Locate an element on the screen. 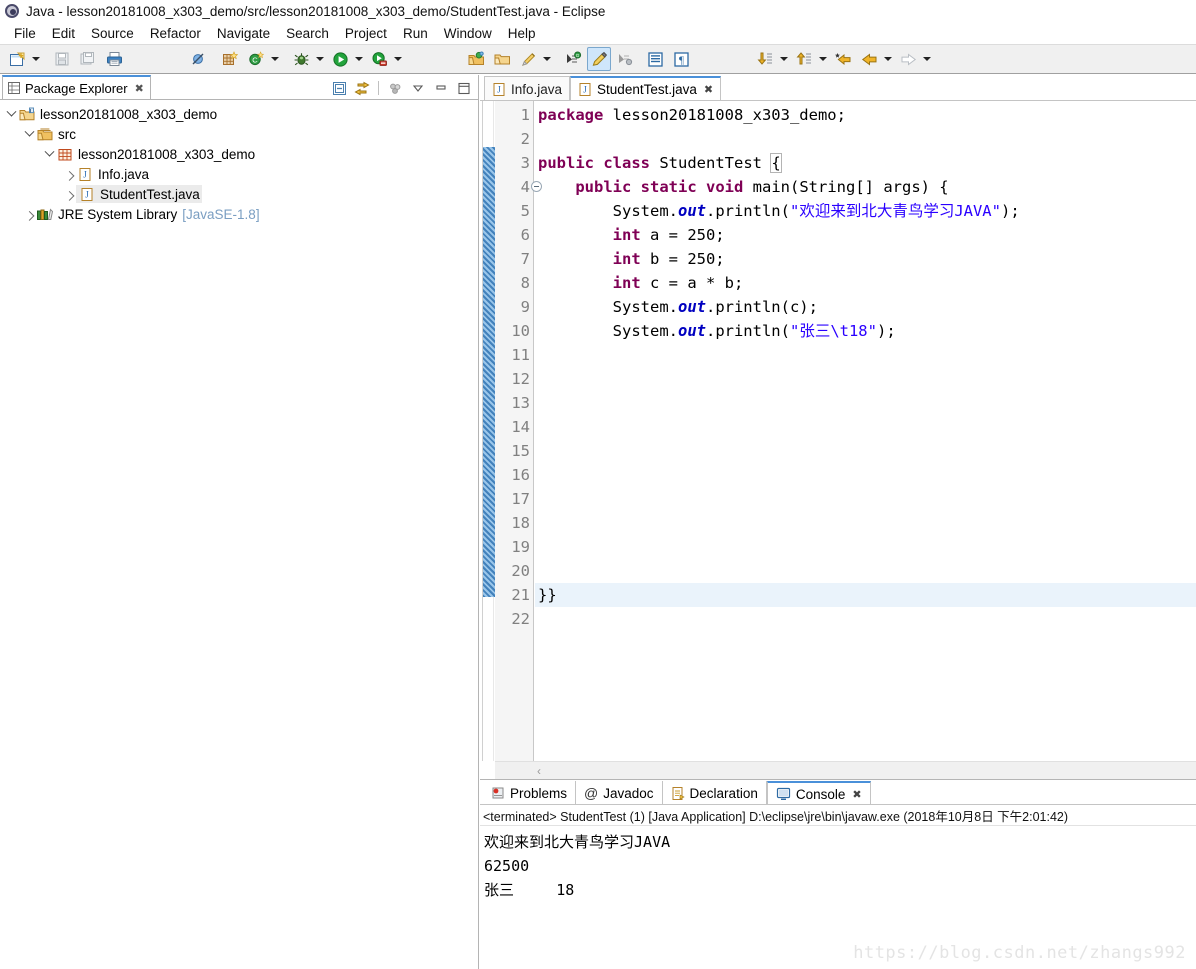 This screenshot has width=1196, height=969. collapse-all-button is located at coordinates (339, 88).